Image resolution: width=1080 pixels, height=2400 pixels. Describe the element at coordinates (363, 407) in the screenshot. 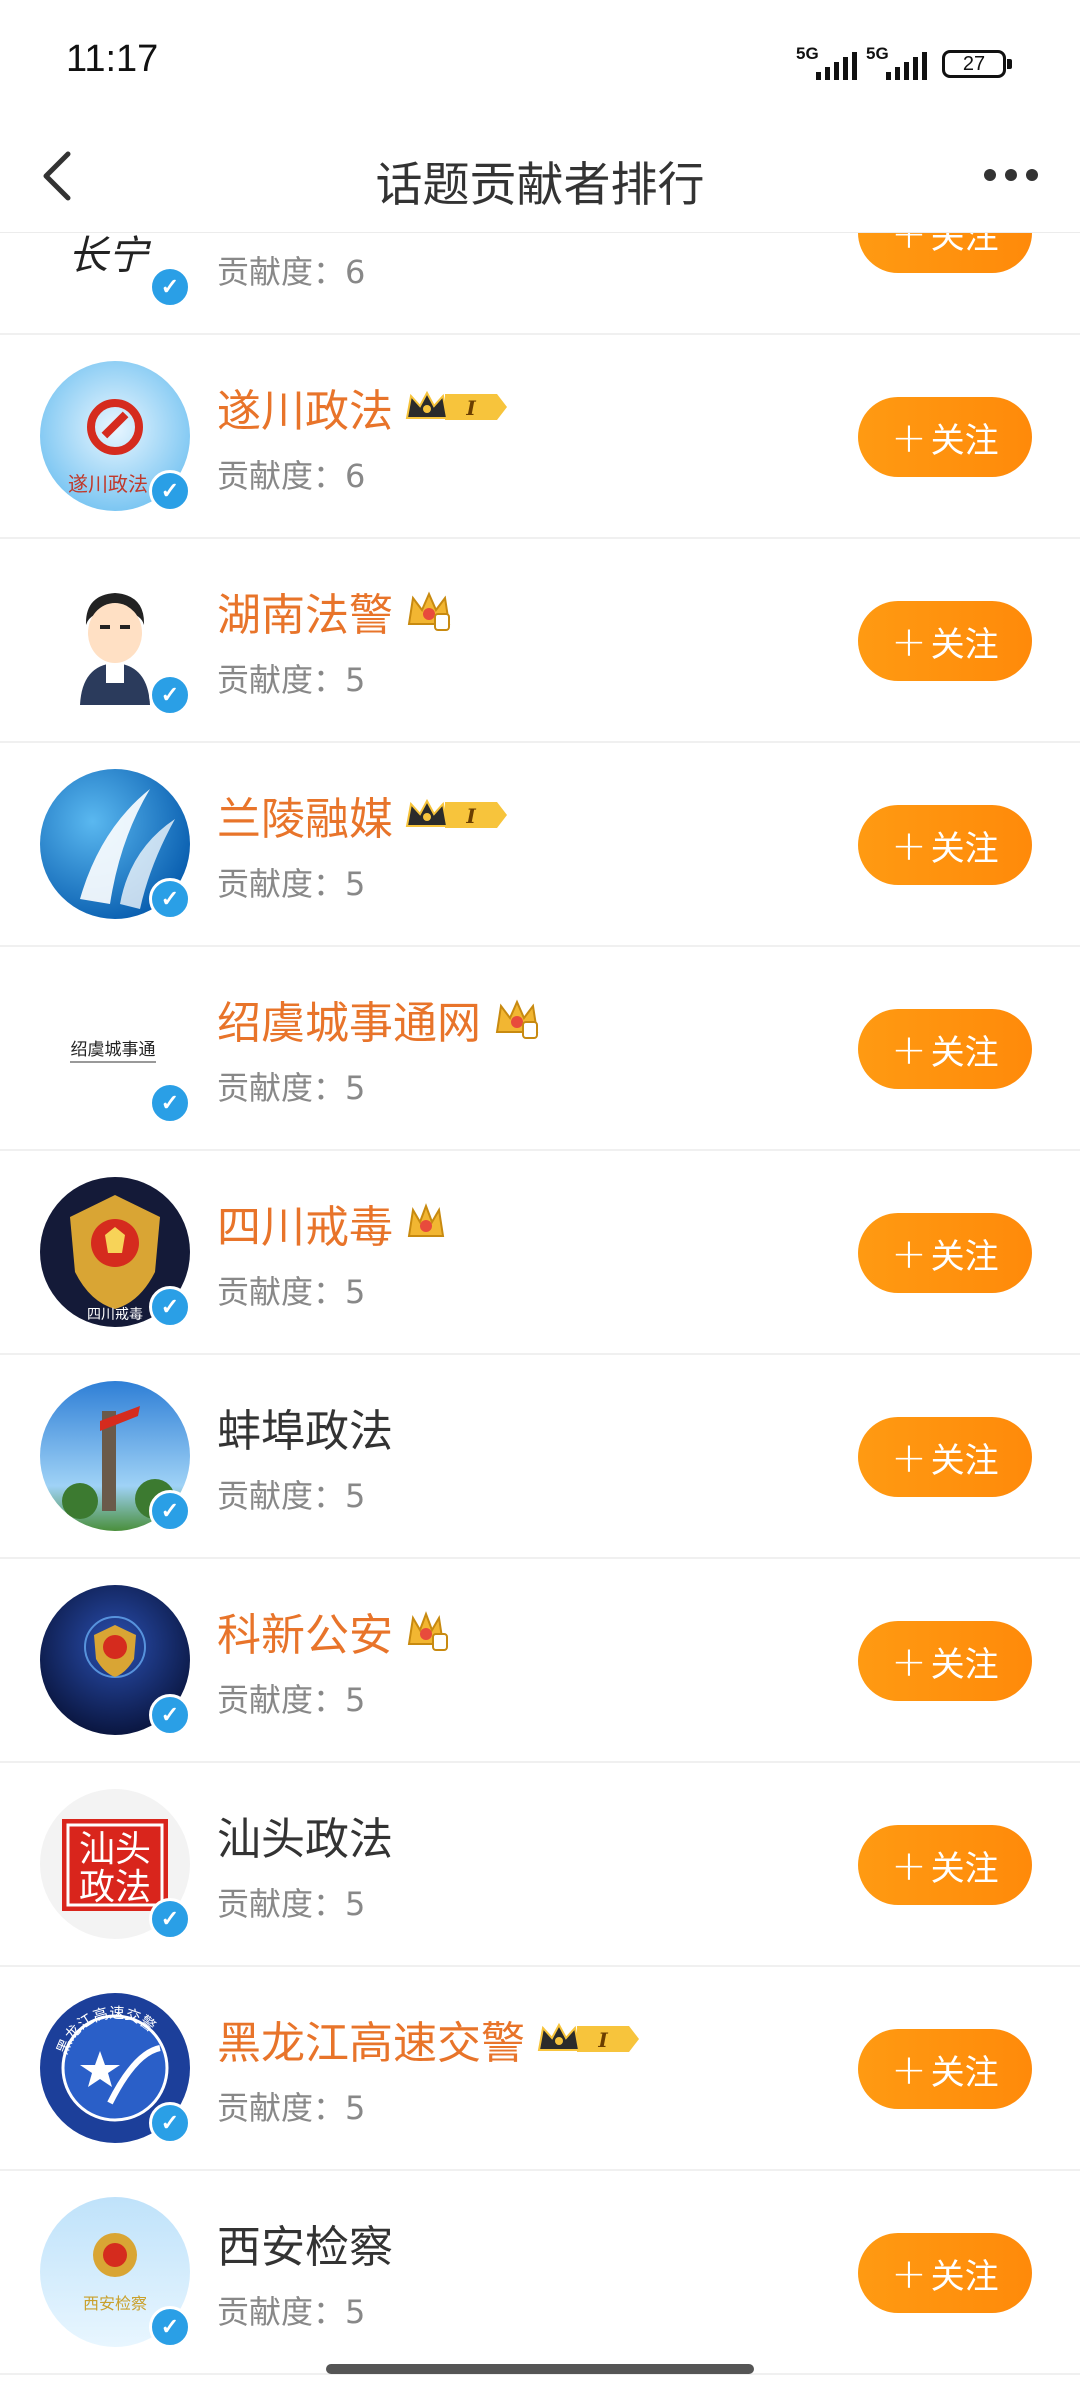

I see `user-name: 遂川政法 I` at that location.